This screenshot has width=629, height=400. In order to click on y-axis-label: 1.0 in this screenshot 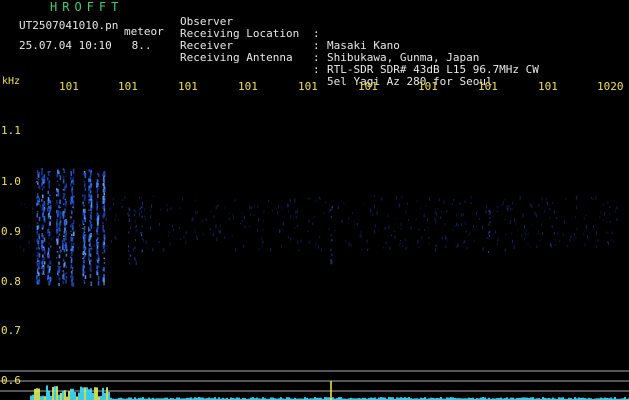, I will do `click(11, 181)`.